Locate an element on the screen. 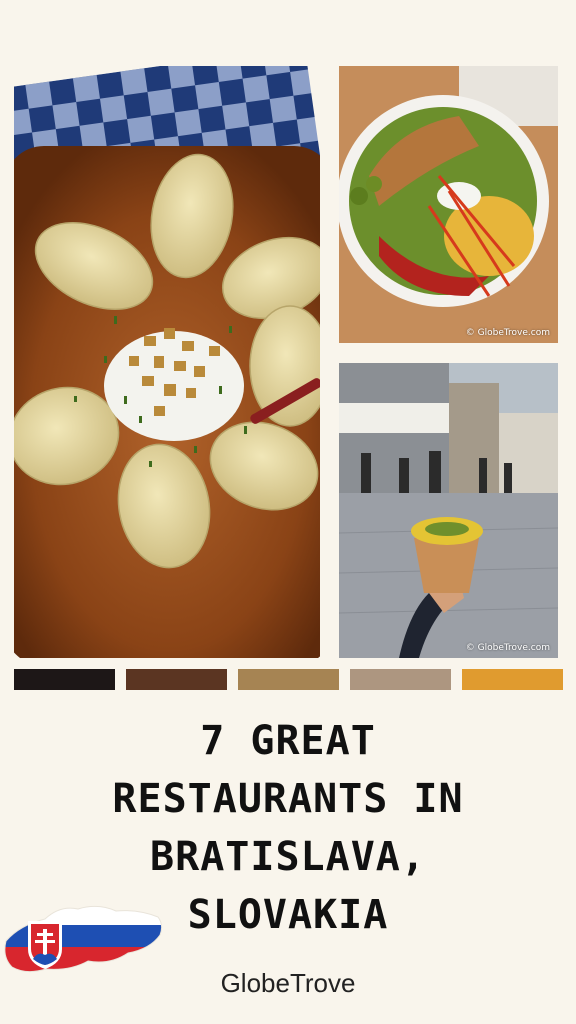 The height and width of the screenshot is (1024, 576). slovakia-flag-map-icon is located at coordinates (83, 936).